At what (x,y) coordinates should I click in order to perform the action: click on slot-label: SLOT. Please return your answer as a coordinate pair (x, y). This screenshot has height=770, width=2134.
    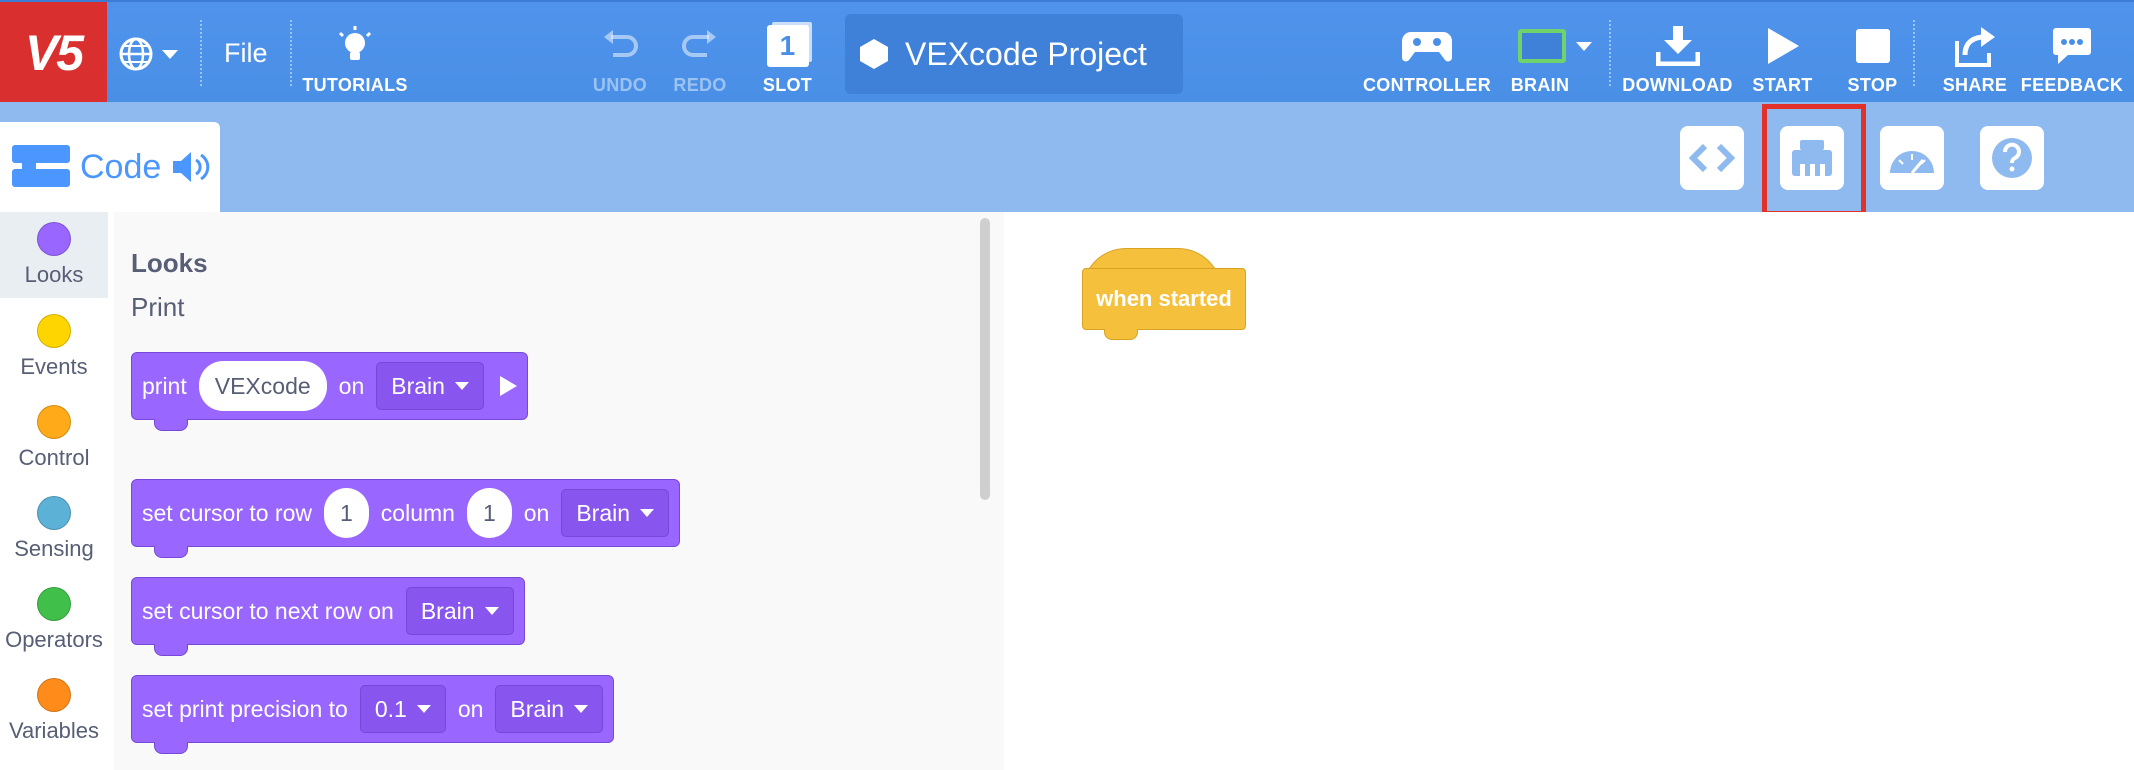
    Looking at the image, I should click on (787, 85).